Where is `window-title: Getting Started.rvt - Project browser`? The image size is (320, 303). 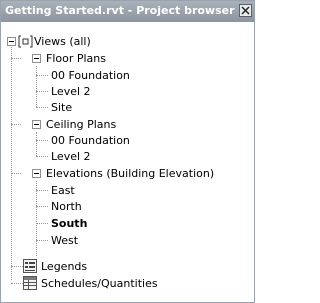 window-title: Getting Started.rvt - Project browser is located at coordinates (120, 10).